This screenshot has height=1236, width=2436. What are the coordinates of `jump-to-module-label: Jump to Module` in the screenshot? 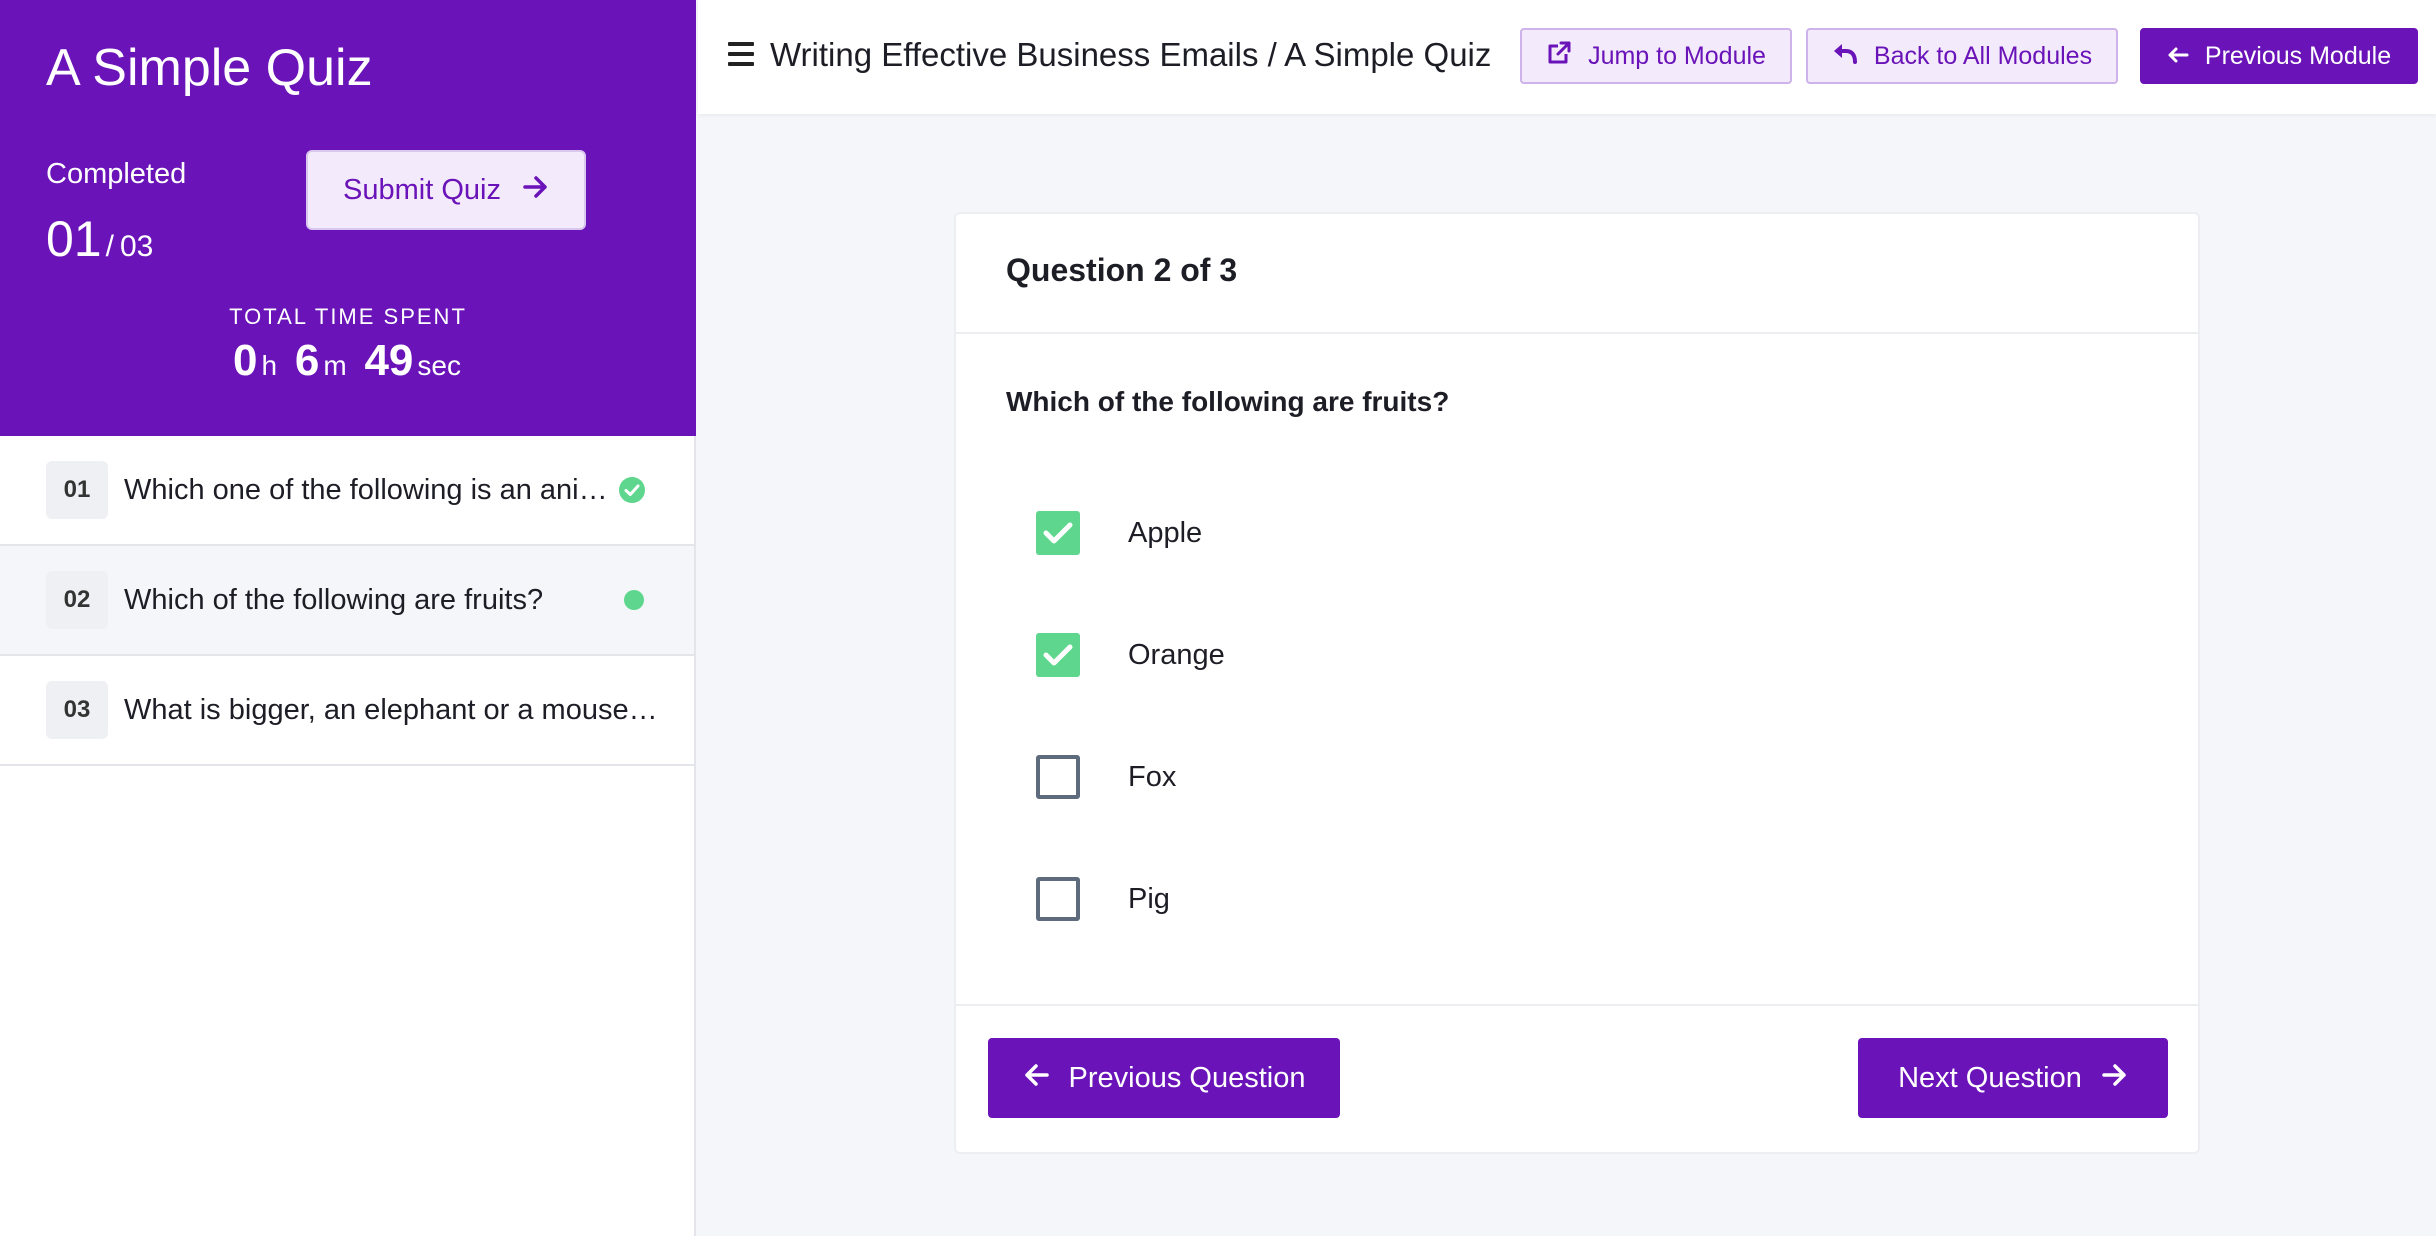 It's located at (1677, 55).